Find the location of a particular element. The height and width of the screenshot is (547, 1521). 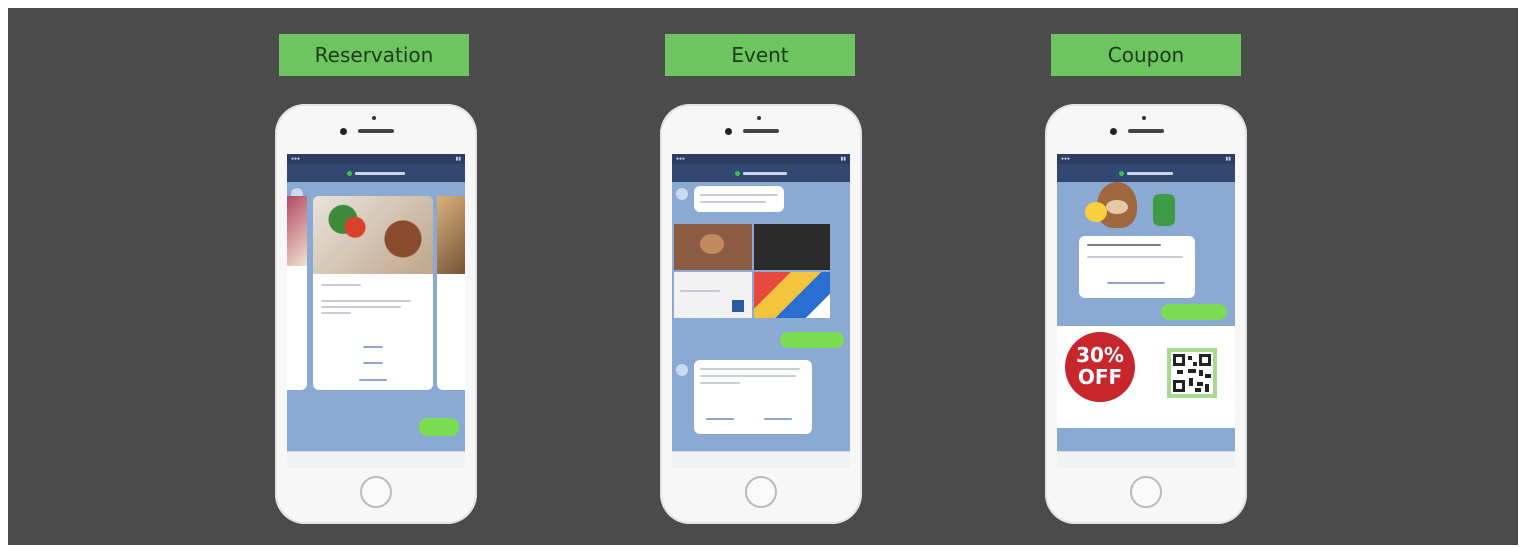

chick-sticker is located at coordinates (1096, 212).